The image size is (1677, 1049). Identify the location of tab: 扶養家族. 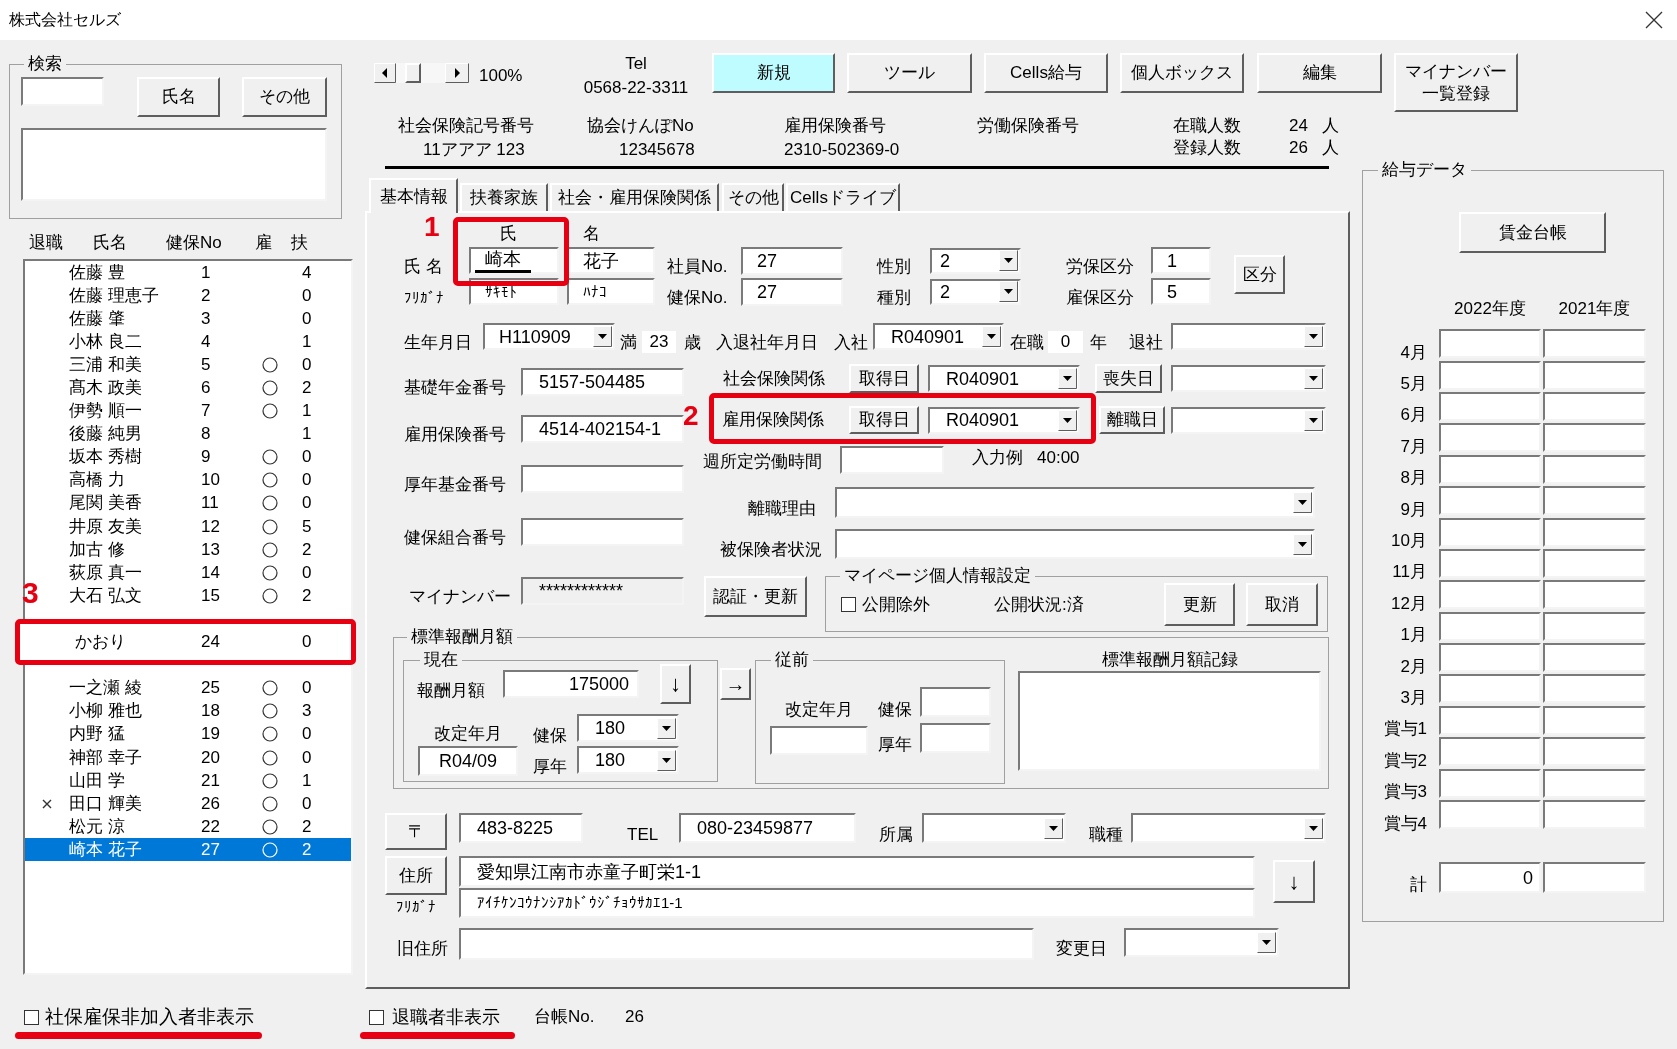
(504, 197).